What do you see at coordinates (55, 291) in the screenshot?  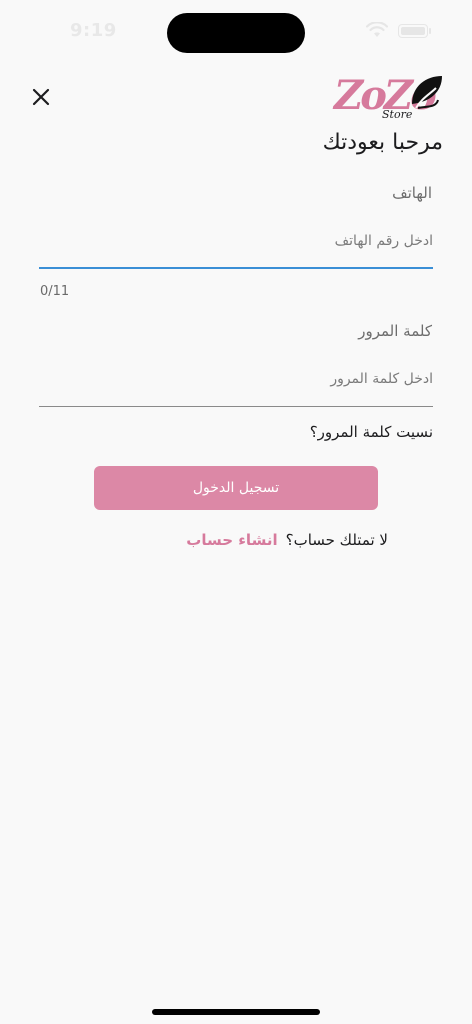 I see `phone-char-counter: 0/11` at bounding box center [55, 291].